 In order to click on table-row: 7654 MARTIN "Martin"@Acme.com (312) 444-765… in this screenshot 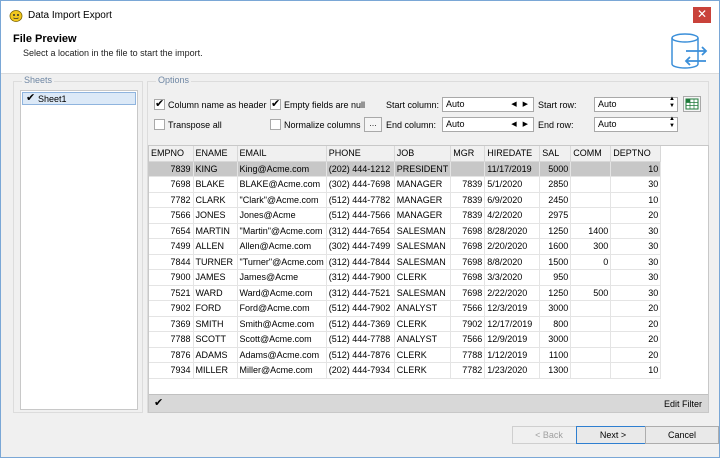, I will do `click(405, 231)`.